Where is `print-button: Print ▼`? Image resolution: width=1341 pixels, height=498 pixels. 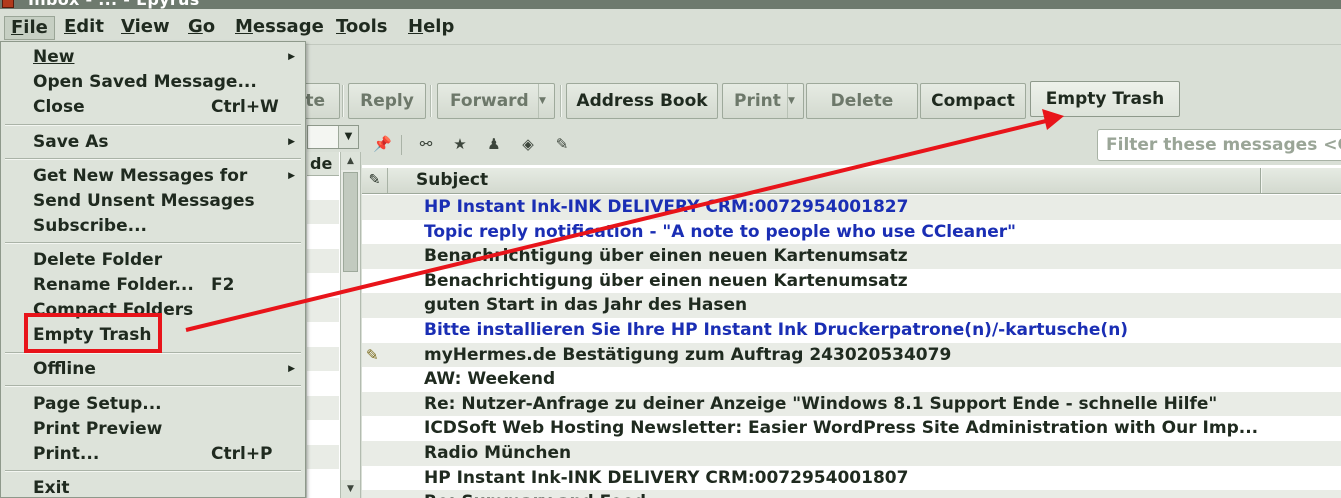 print-button: Print ▼ is located at coordinates (763, 101).